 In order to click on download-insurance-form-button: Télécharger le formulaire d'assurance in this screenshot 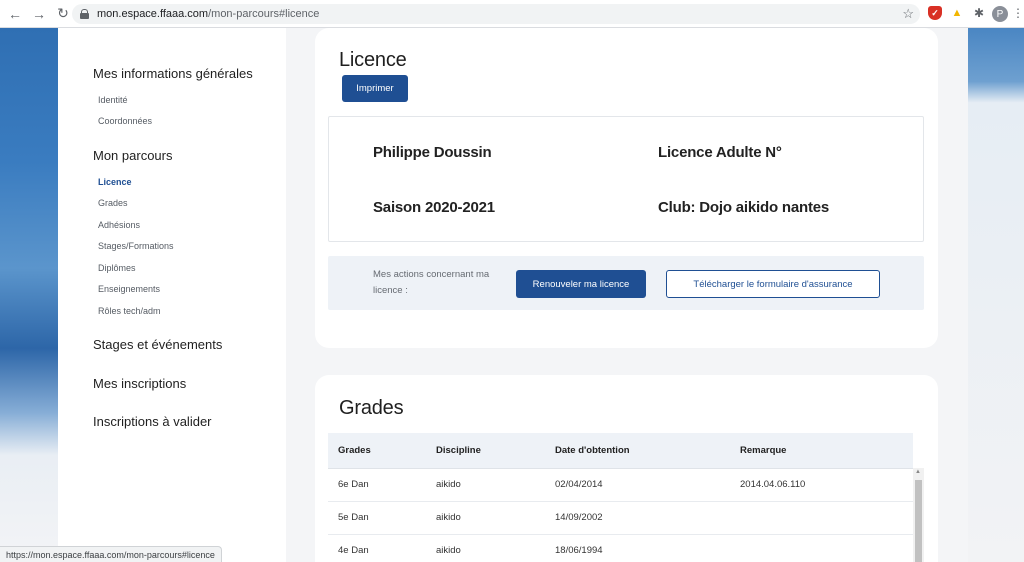, I will do `click(773, 284)`.